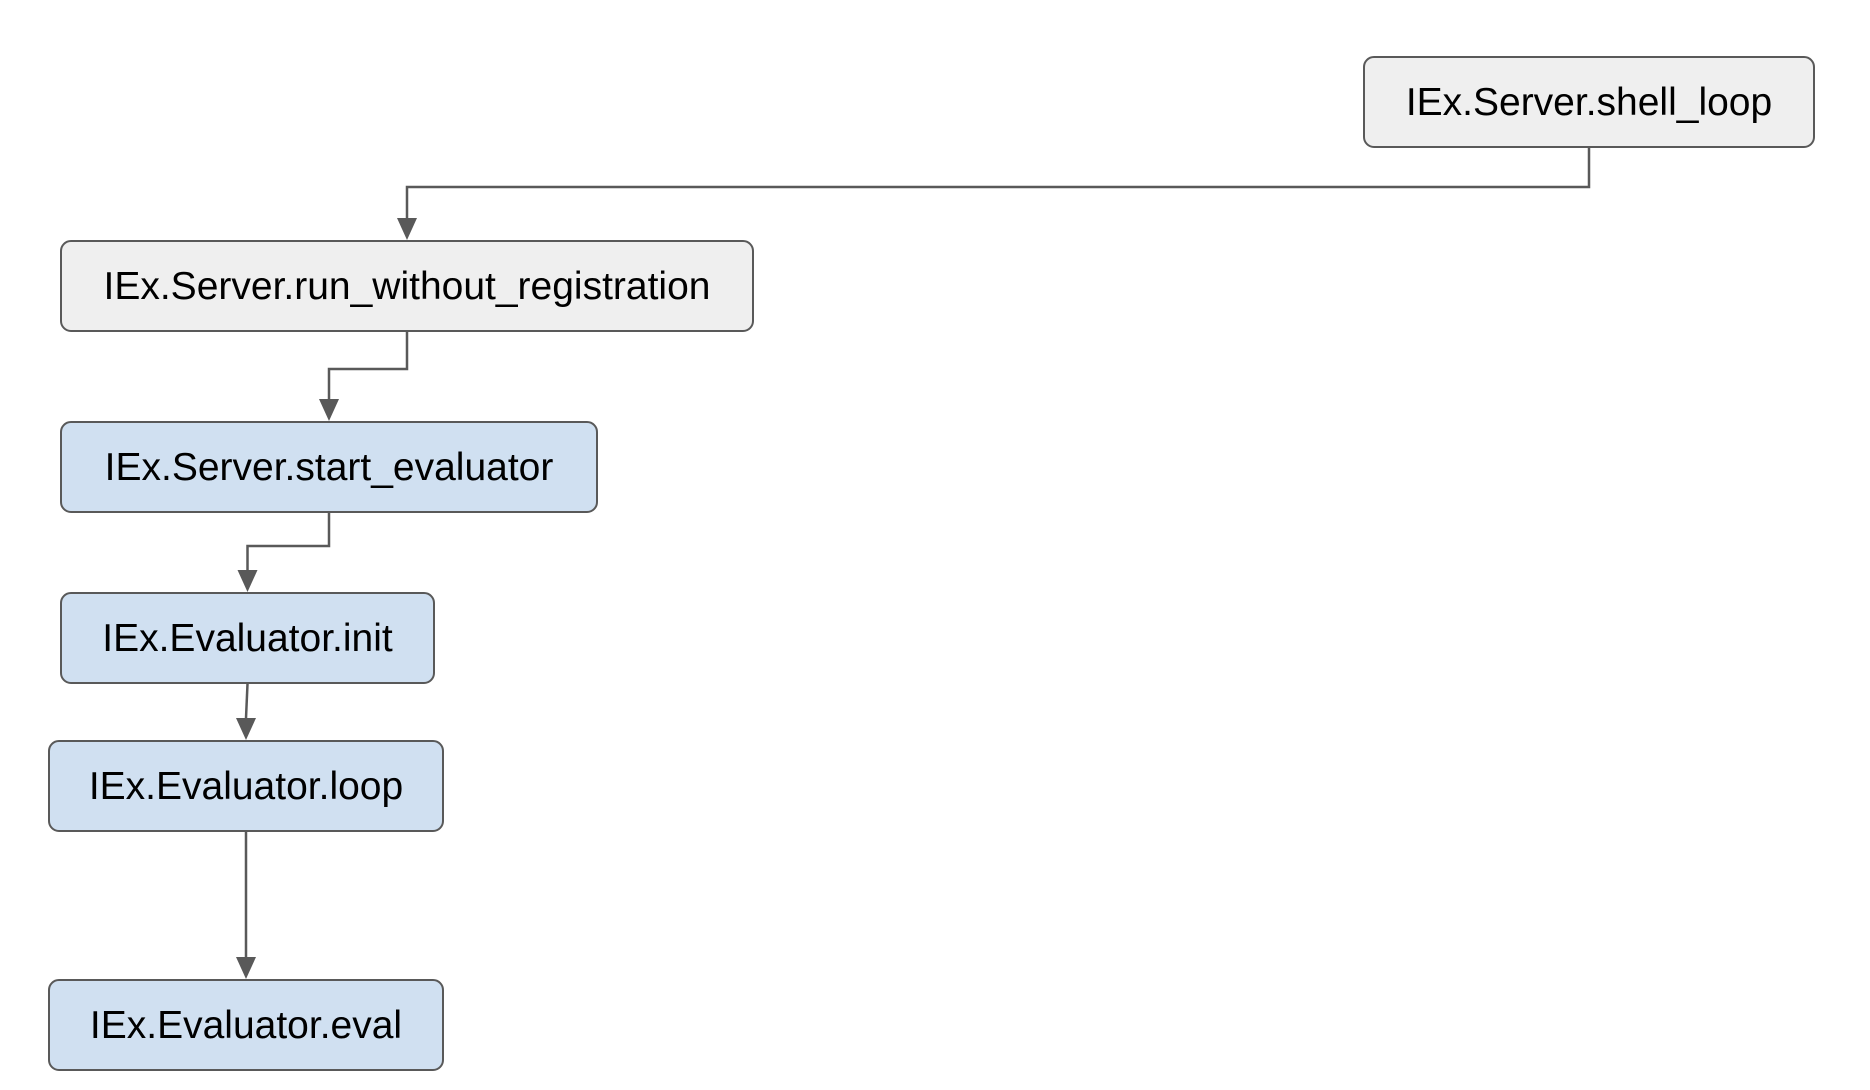 The width and height of the screenshot is (1870, 1090). Describe the element at coordinates (246, 786) in the screenshot. I see `node-evaluator-loop: IEx.Evaluator.loop` at that location.